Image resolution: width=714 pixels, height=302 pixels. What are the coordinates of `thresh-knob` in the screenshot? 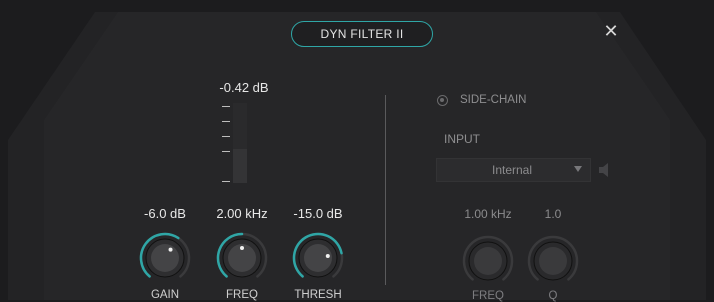 It's located at (318, 258).